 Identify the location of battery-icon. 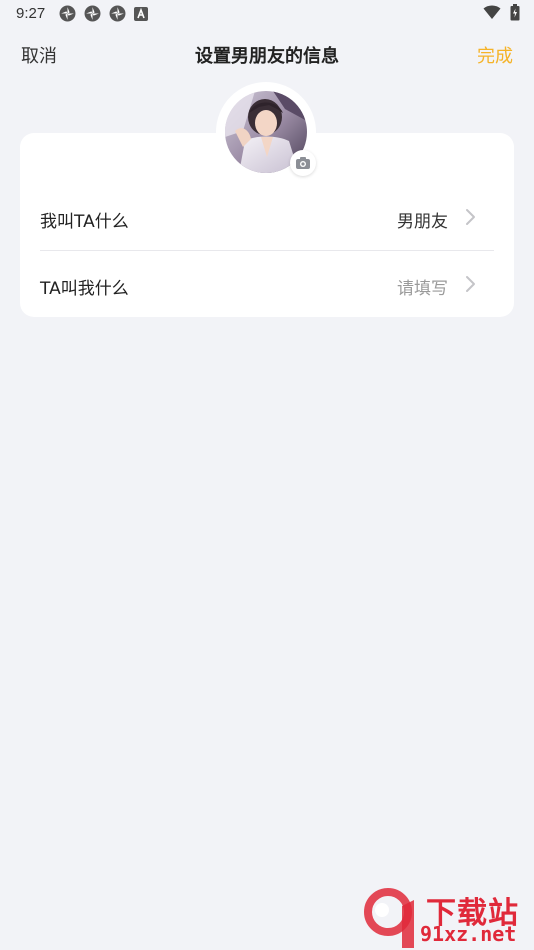
(515, 12).